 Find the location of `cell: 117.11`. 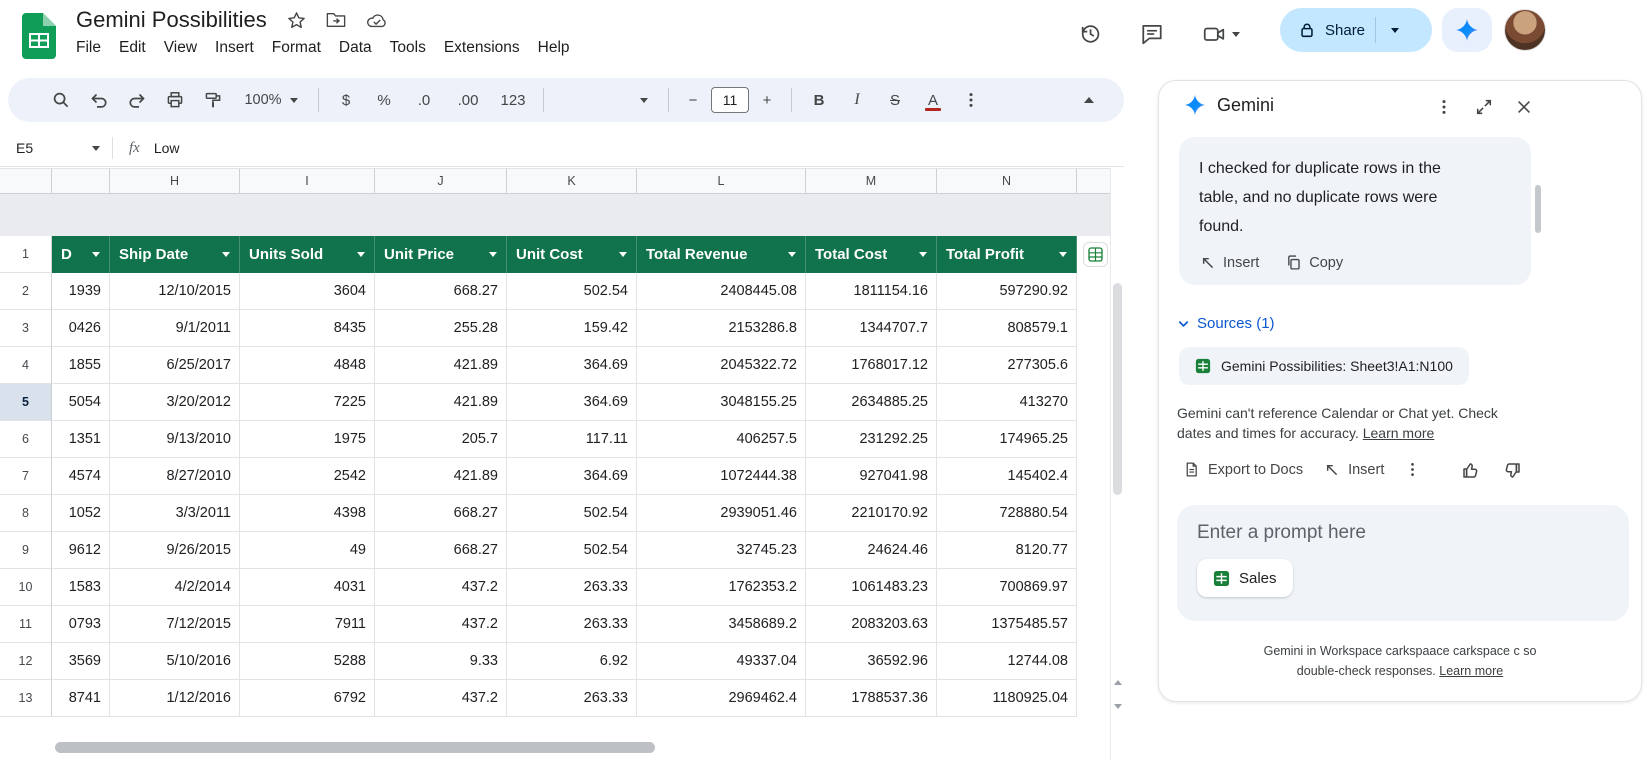

cell: 117.11 is located at coordinates (572, 439).